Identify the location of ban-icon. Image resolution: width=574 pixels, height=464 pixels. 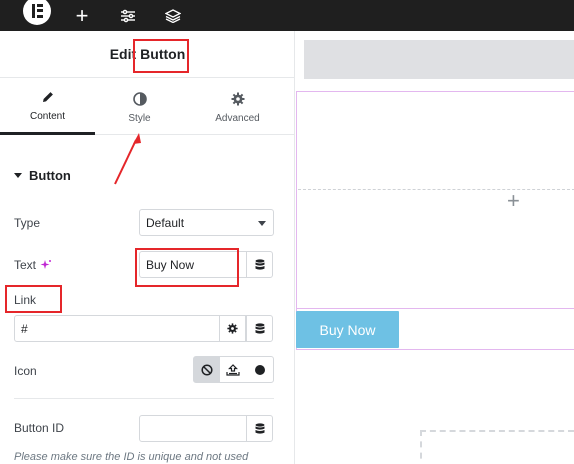
(207, 369).